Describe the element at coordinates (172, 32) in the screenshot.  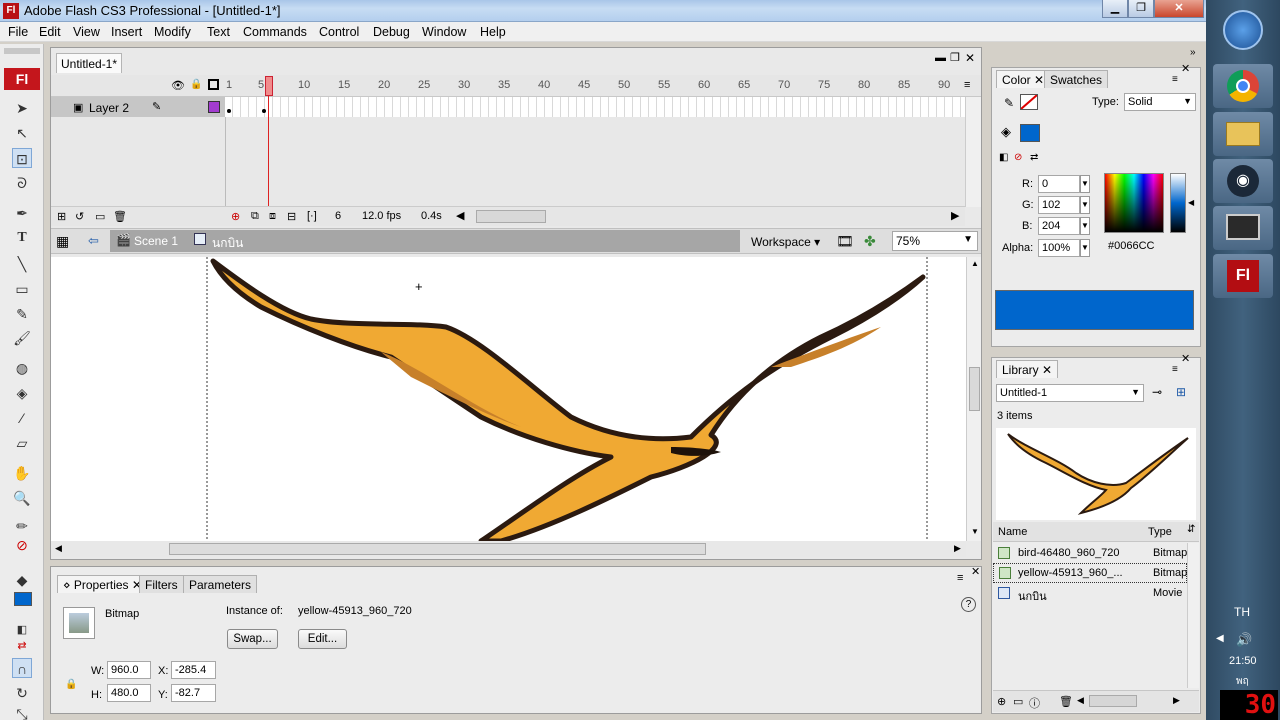
I see `menu-modify: Modify` at that location.